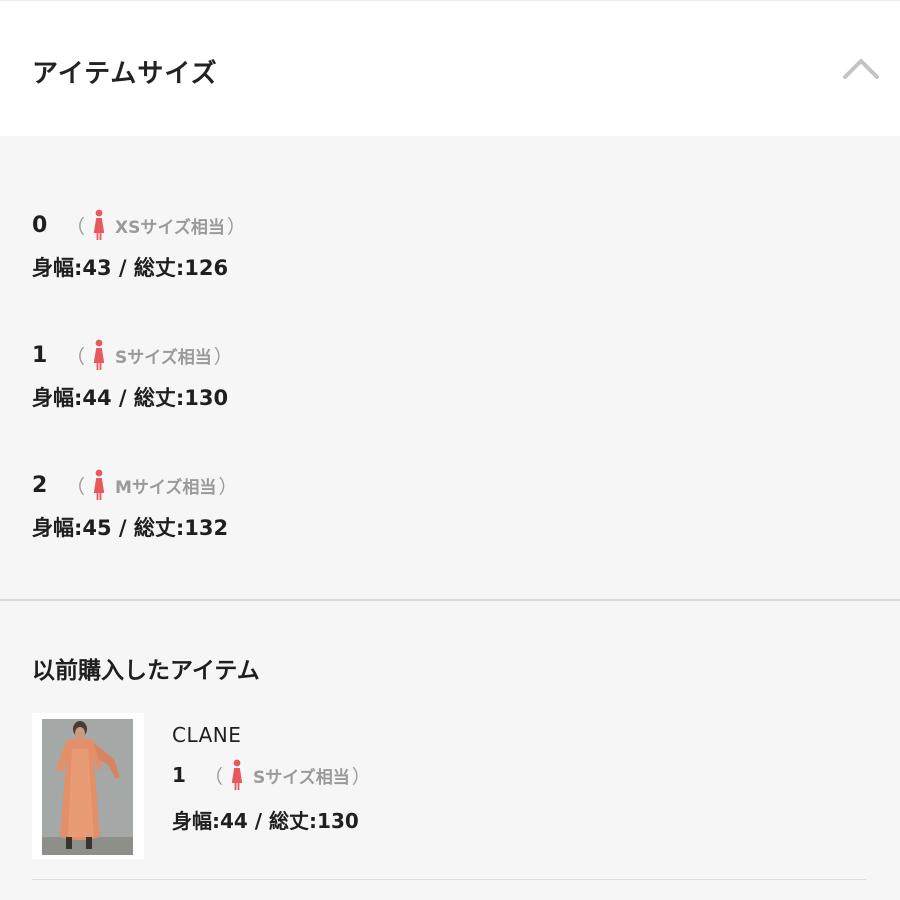 The image size is (900, 900). What do you see at coordinates (452, 513) in the screenshot?
I see `size-entry: 2 （ Mサイズ相当 ） 身幅:45 / 総丈:132` at bounding box center [452, 513].